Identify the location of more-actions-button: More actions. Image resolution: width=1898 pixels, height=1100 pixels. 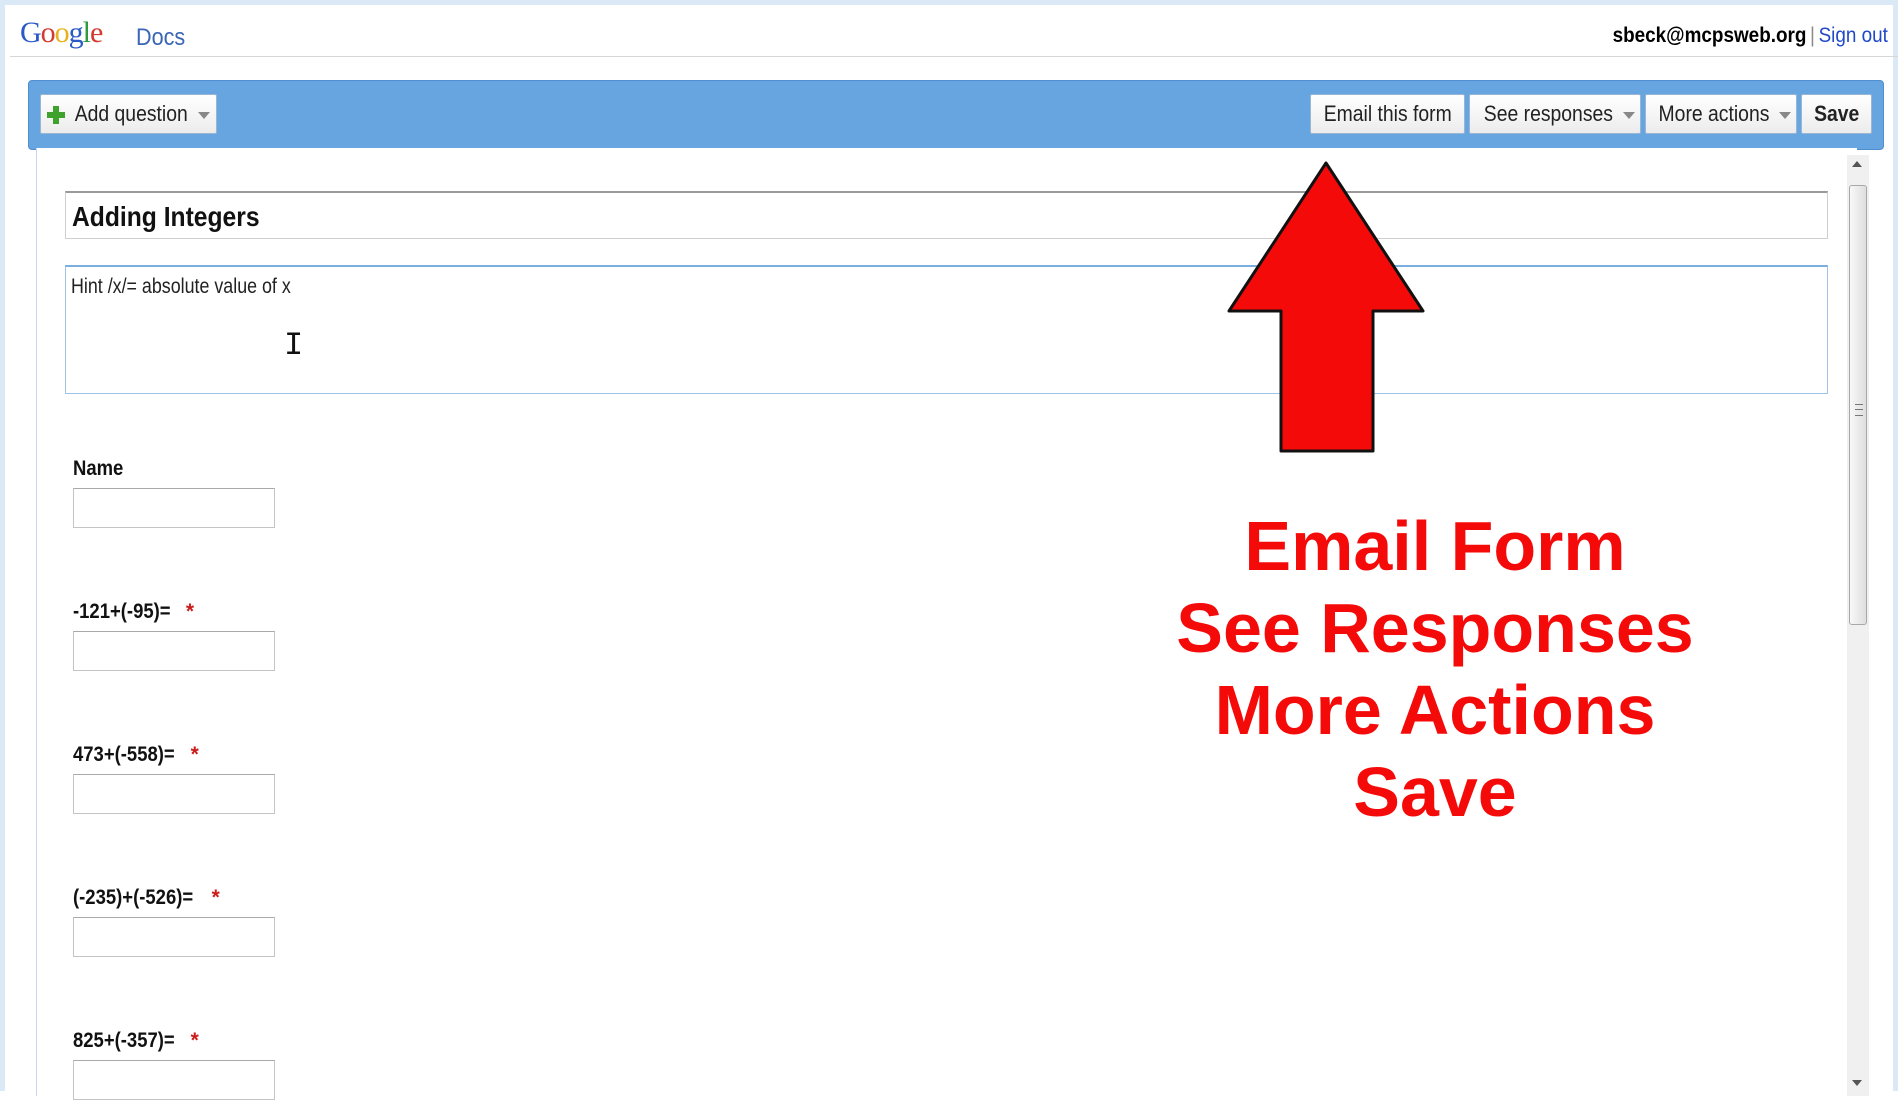
(1721, 114).